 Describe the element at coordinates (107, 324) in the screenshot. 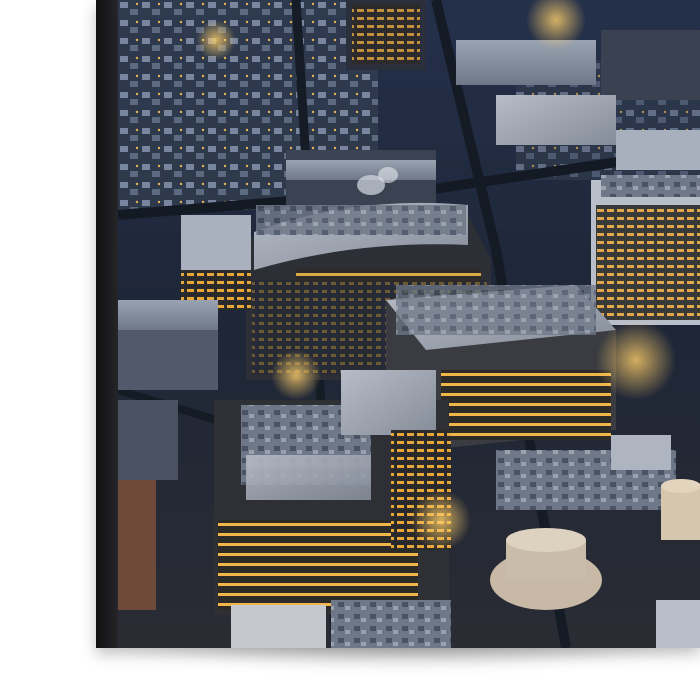

I see `canvas-side-edge` at that location.